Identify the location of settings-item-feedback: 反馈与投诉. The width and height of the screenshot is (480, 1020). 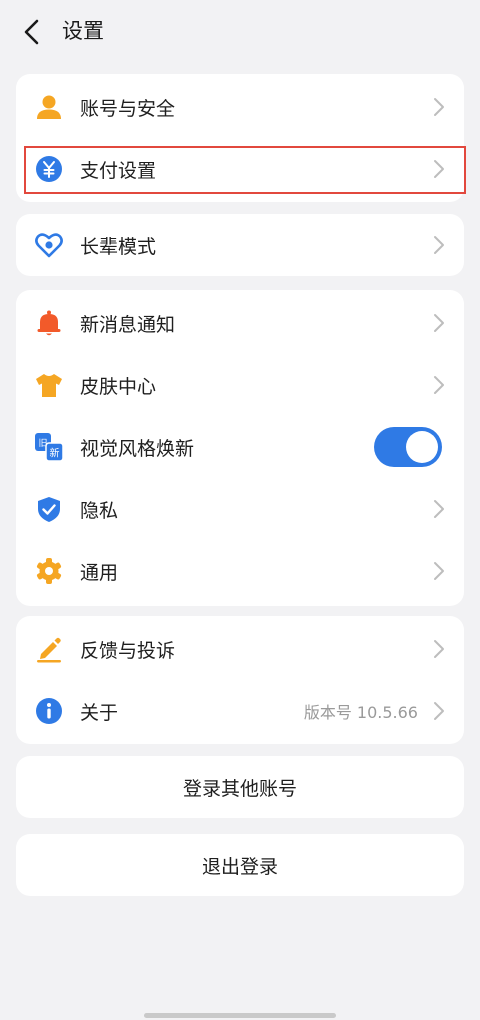
(240, 649).